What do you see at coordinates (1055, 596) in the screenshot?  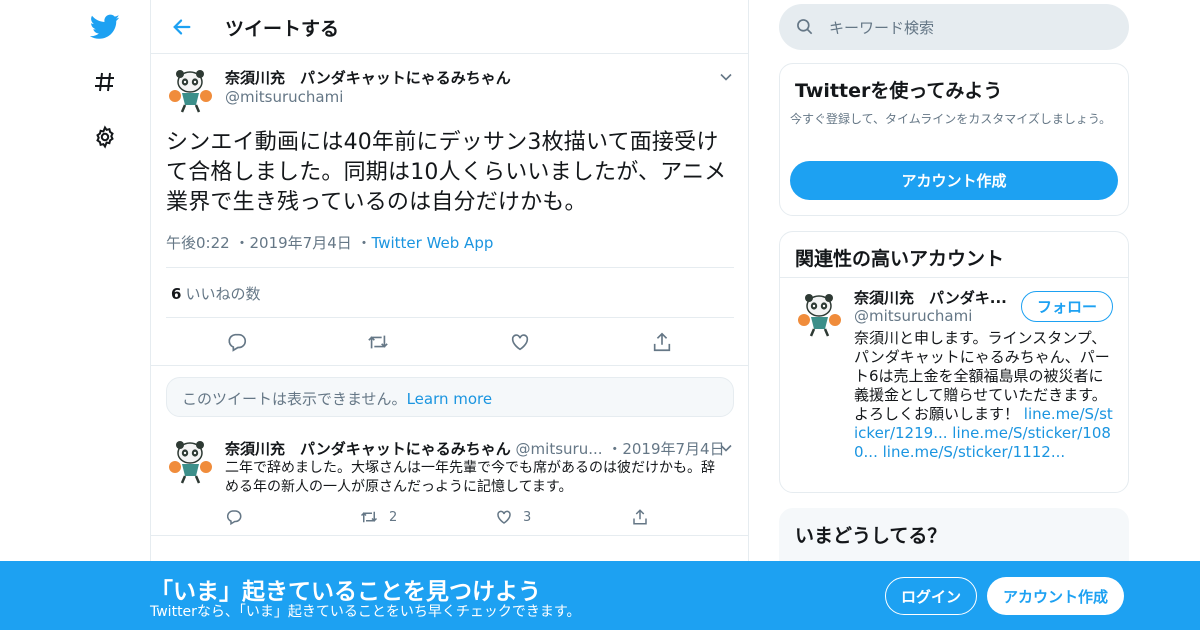 I see `signup-button: アカウント作成` at bounding box center [1055, 596].